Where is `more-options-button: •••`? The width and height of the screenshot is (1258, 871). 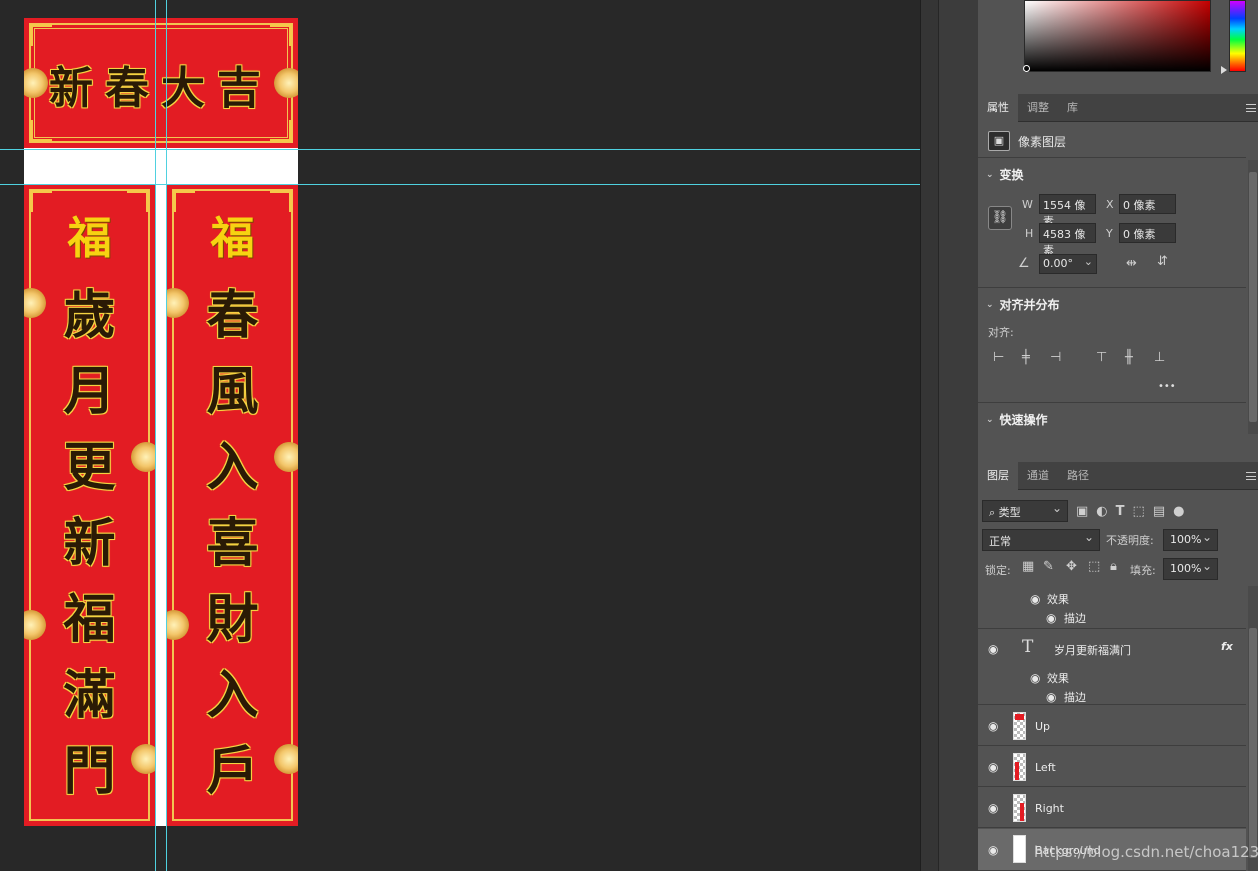 more-options-button: ••• is located at coordinates (1167, 386).